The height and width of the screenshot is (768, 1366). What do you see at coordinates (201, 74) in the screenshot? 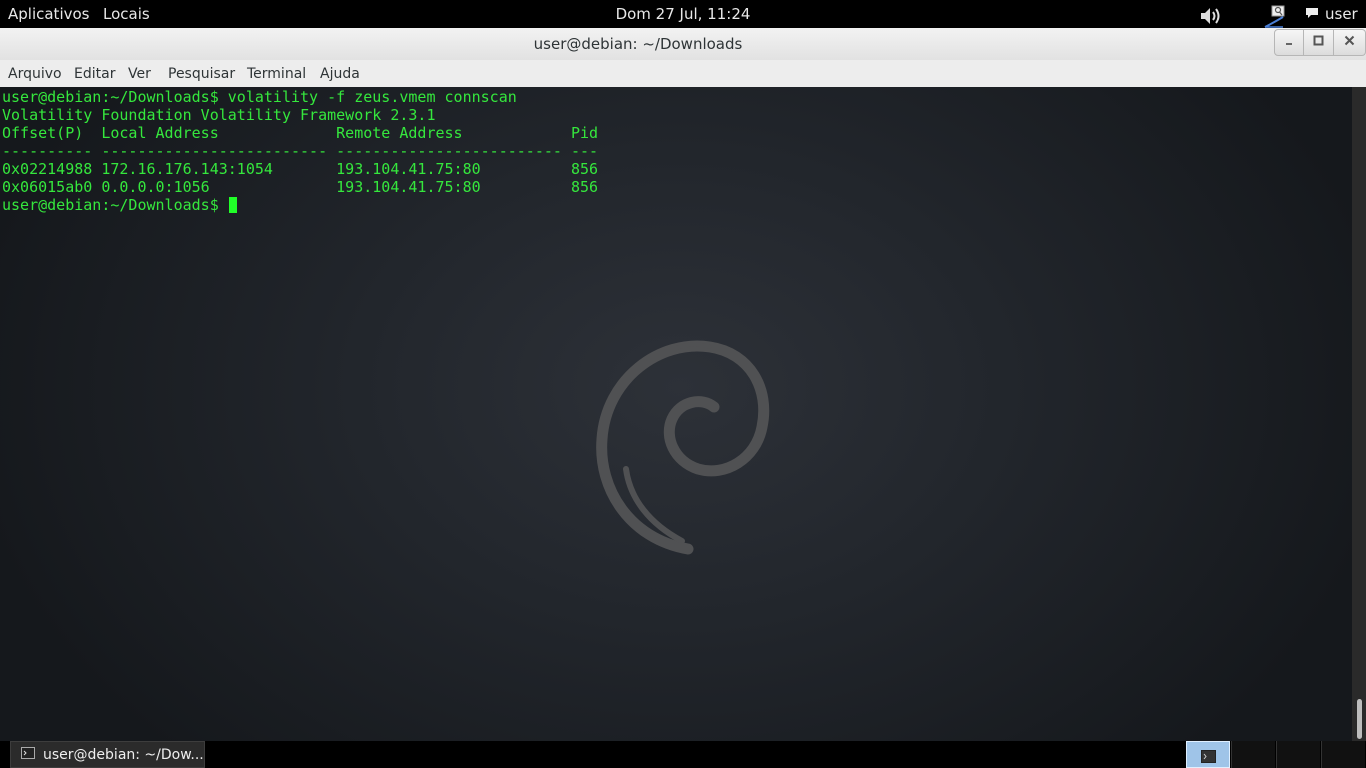
I see `menu-pesquisar: Pesquisar` at bounding box center [201, 74].